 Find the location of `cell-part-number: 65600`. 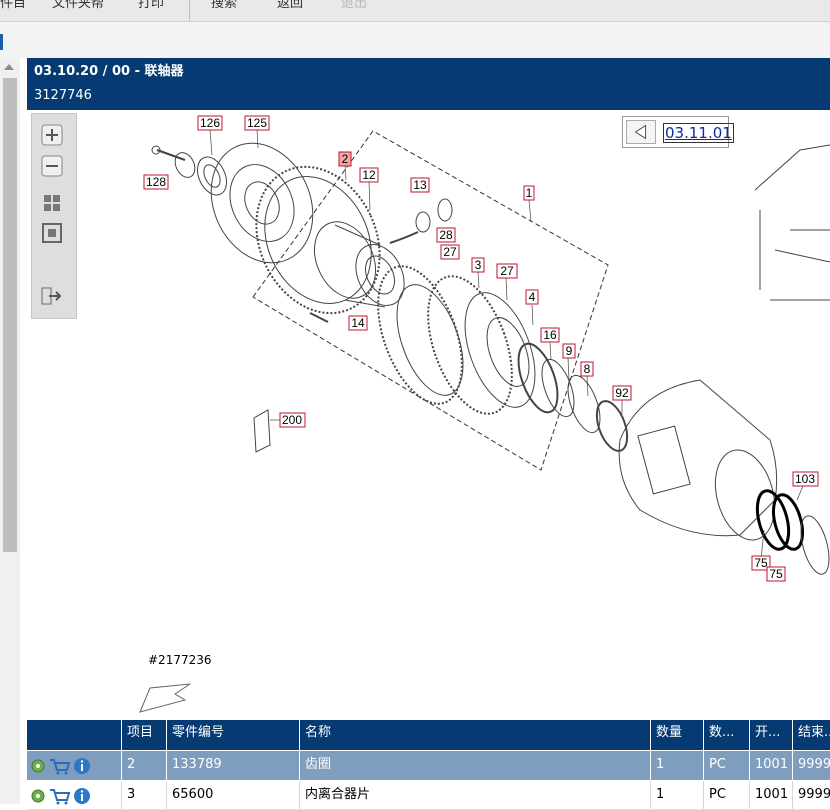

cell-part-number: 65600 is located at coordinates (232, 795).